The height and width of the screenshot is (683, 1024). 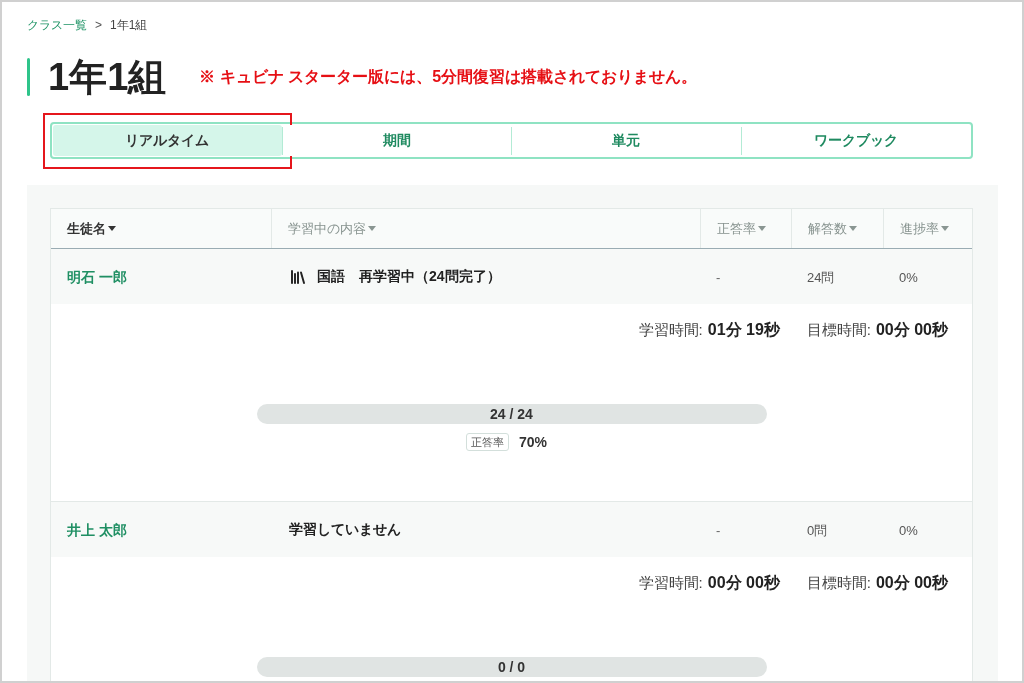 I want to click on page-title: 1年1組, so click(x=107, y=77).